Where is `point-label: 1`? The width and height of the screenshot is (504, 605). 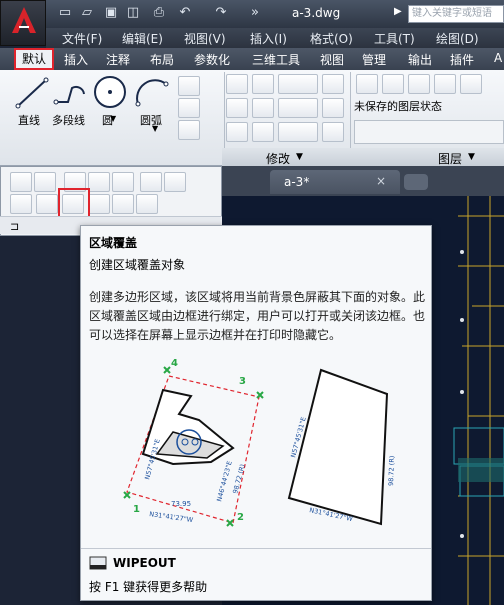 point-label: 1 is located at coordinates (136, 509).